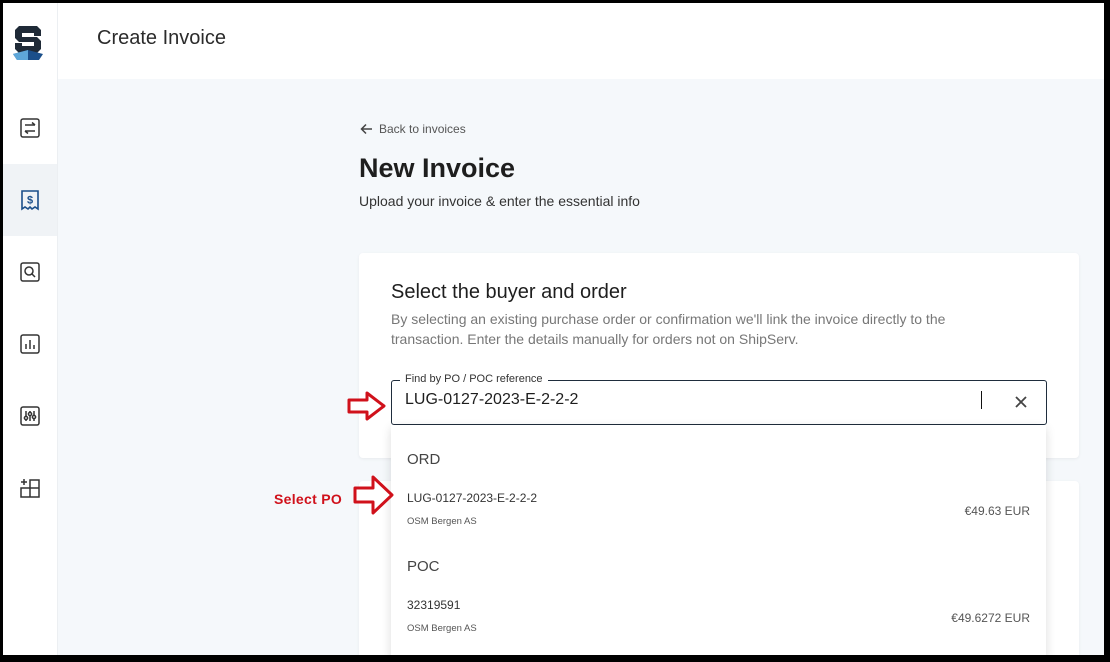 This screenshot has height=662, width=1110. What do you see at coordinates (700, 400) in the screenshot?
I see `po-search-input` at bounding box center [700, 400].